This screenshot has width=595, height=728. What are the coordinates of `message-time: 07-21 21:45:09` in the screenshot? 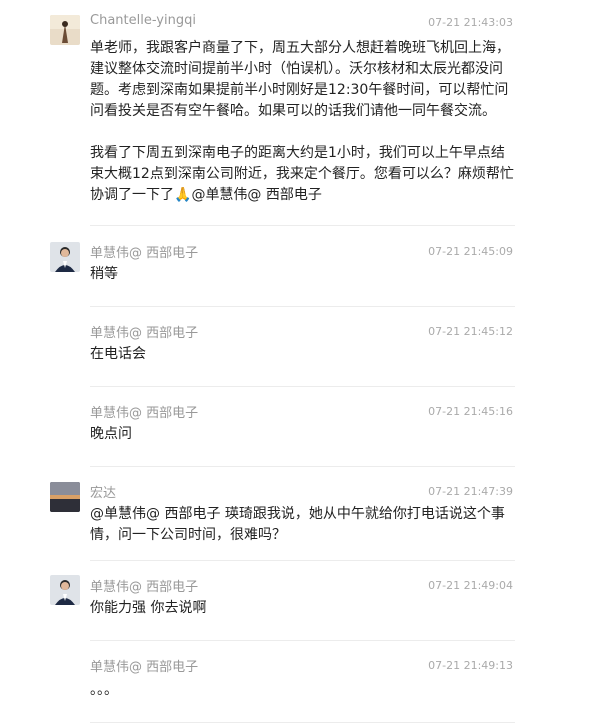 It's located at (470, 251).